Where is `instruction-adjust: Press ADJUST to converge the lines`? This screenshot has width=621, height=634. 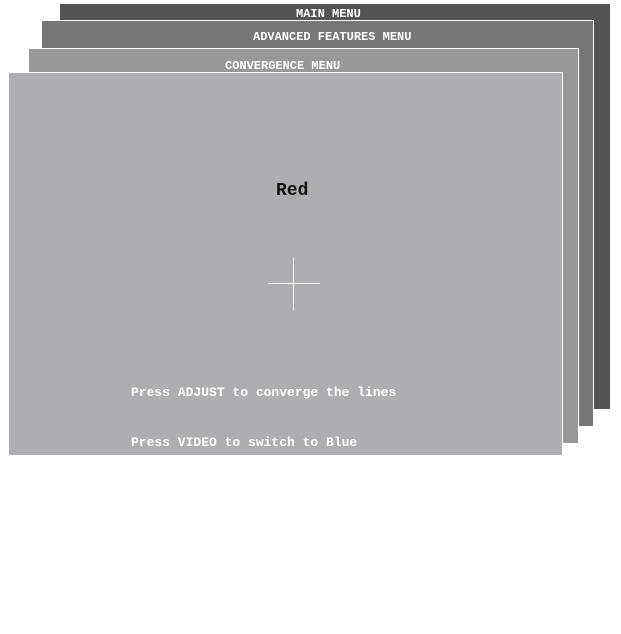
instruction-adjust: Press ADJUST to converge the lines is located at coordinates (264, 393).